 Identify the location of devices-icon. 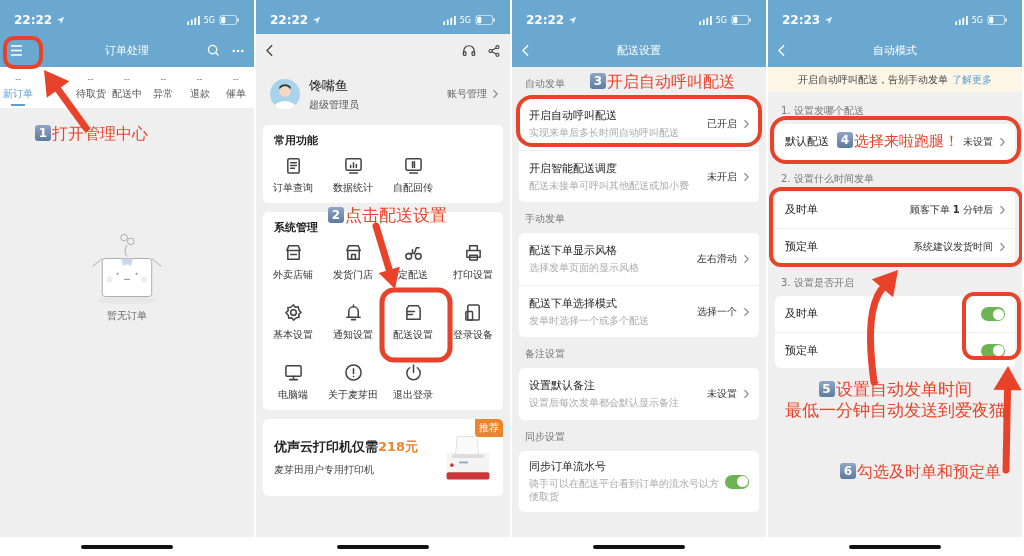
(473, 312).